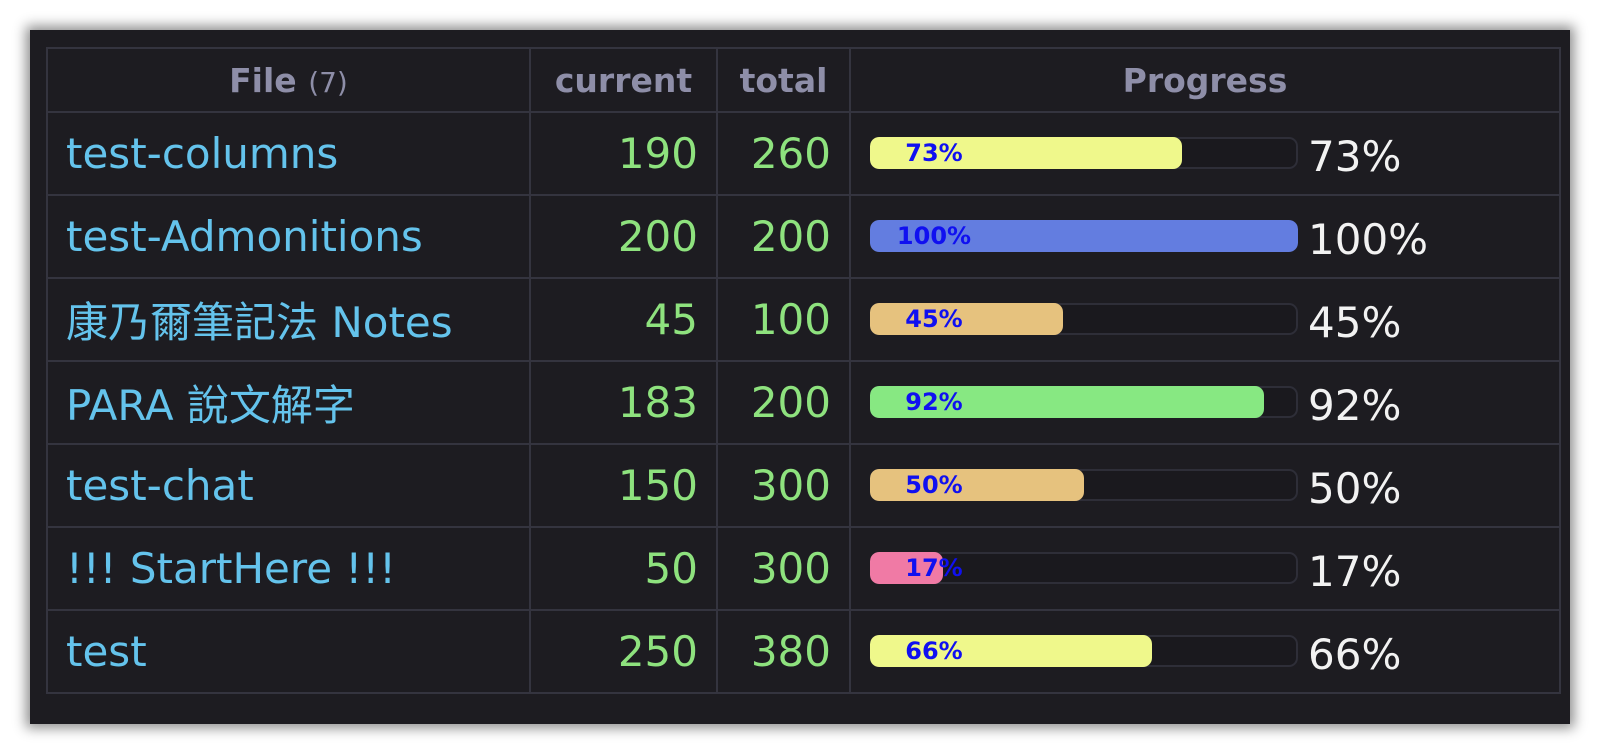  Describe the element at coordinates (623, 236) in the screenshot. I see `current-value: 200` at that location.